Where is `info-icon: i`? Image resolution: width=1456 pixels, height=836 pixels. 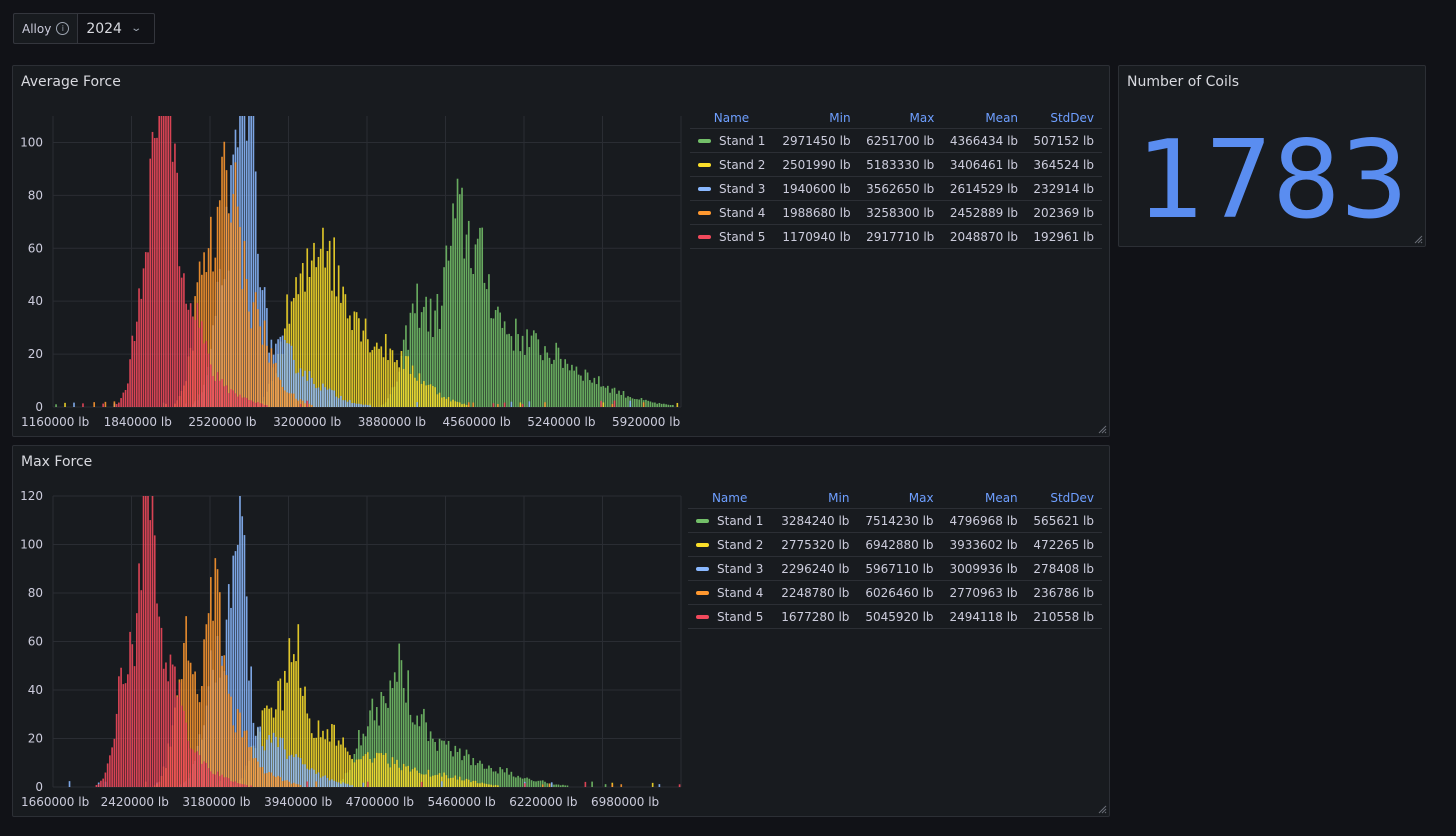
info-icon: i is located at coordinates (63, 28).